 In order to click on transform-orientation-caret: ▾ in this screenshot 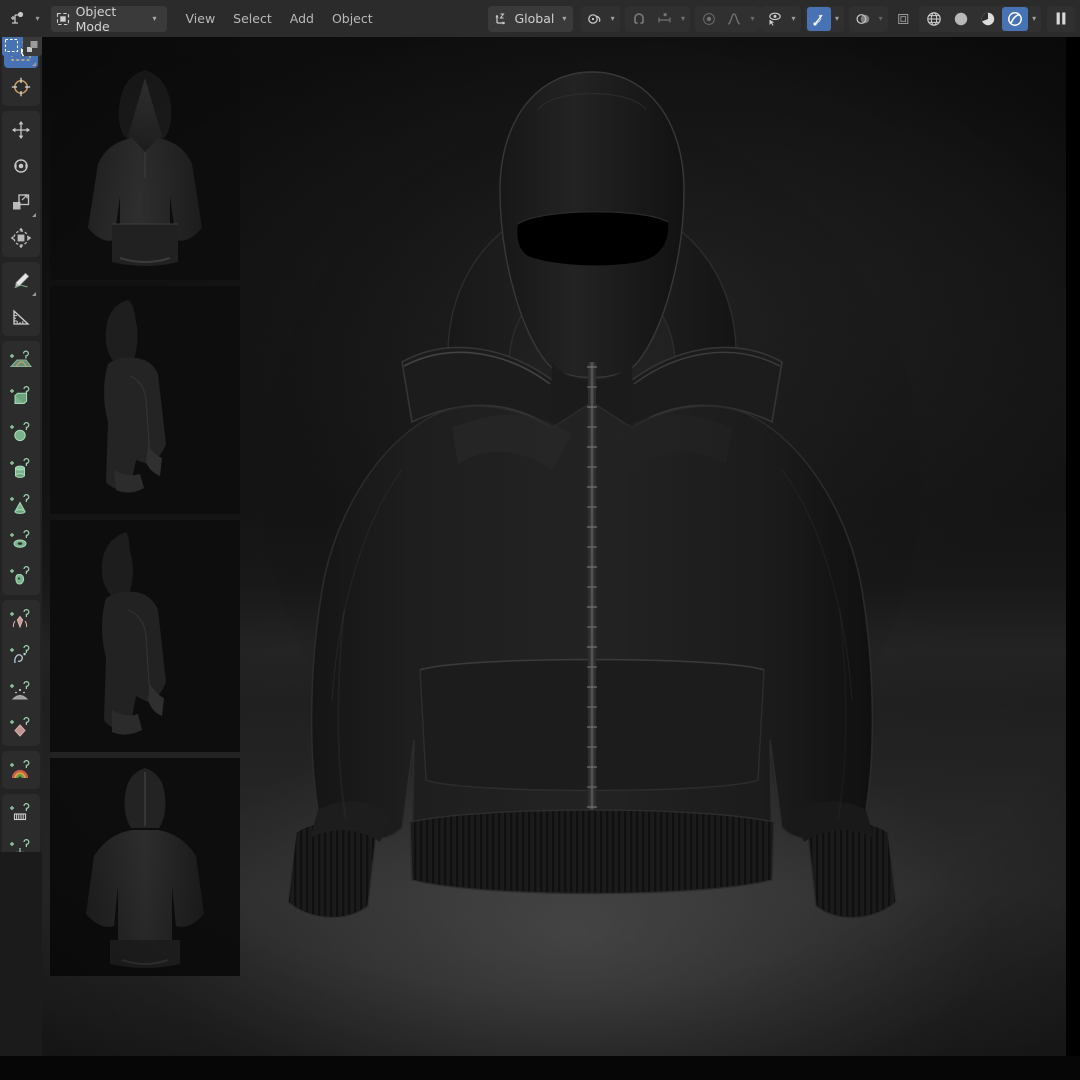, I will do `click(564, 18)`.